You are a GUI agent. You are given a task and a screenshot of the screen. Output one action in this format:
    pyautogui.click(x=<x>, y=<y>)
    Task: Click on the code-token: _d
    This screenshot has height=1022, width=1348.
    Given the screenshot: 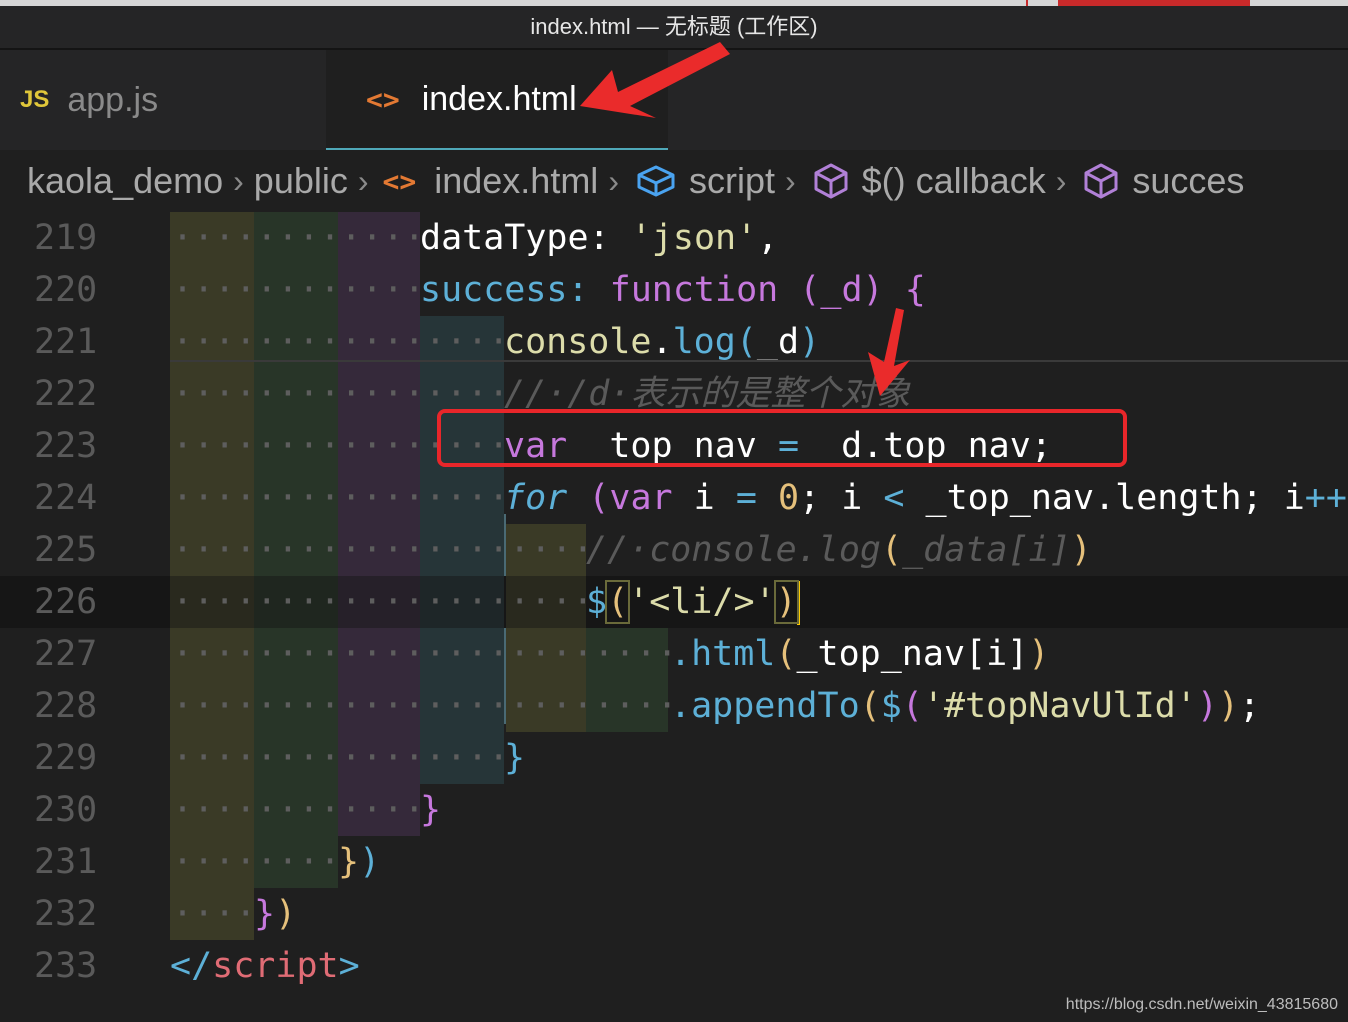 What is the action you would take?
    pyautogui.click(x=778, y=342)
    